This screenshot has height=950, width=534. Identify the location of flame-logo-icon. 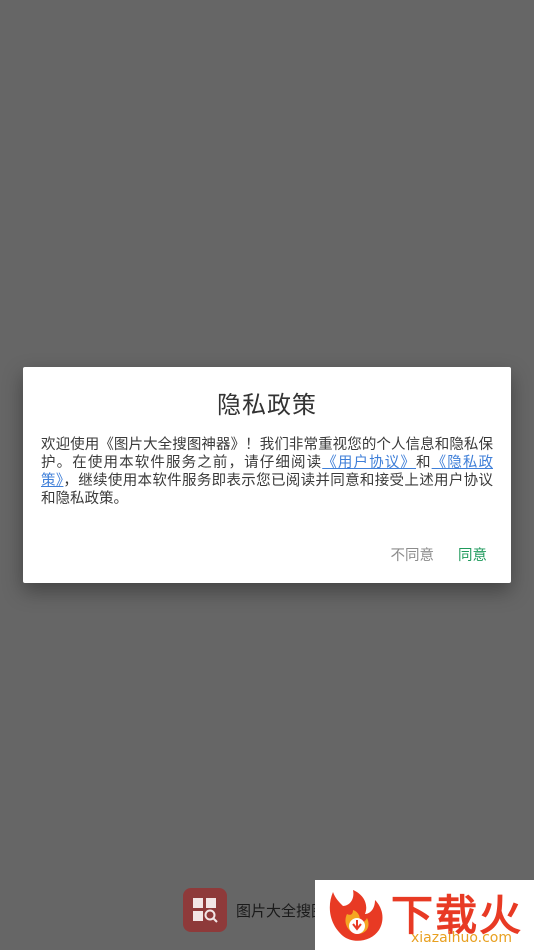
(356, 915).